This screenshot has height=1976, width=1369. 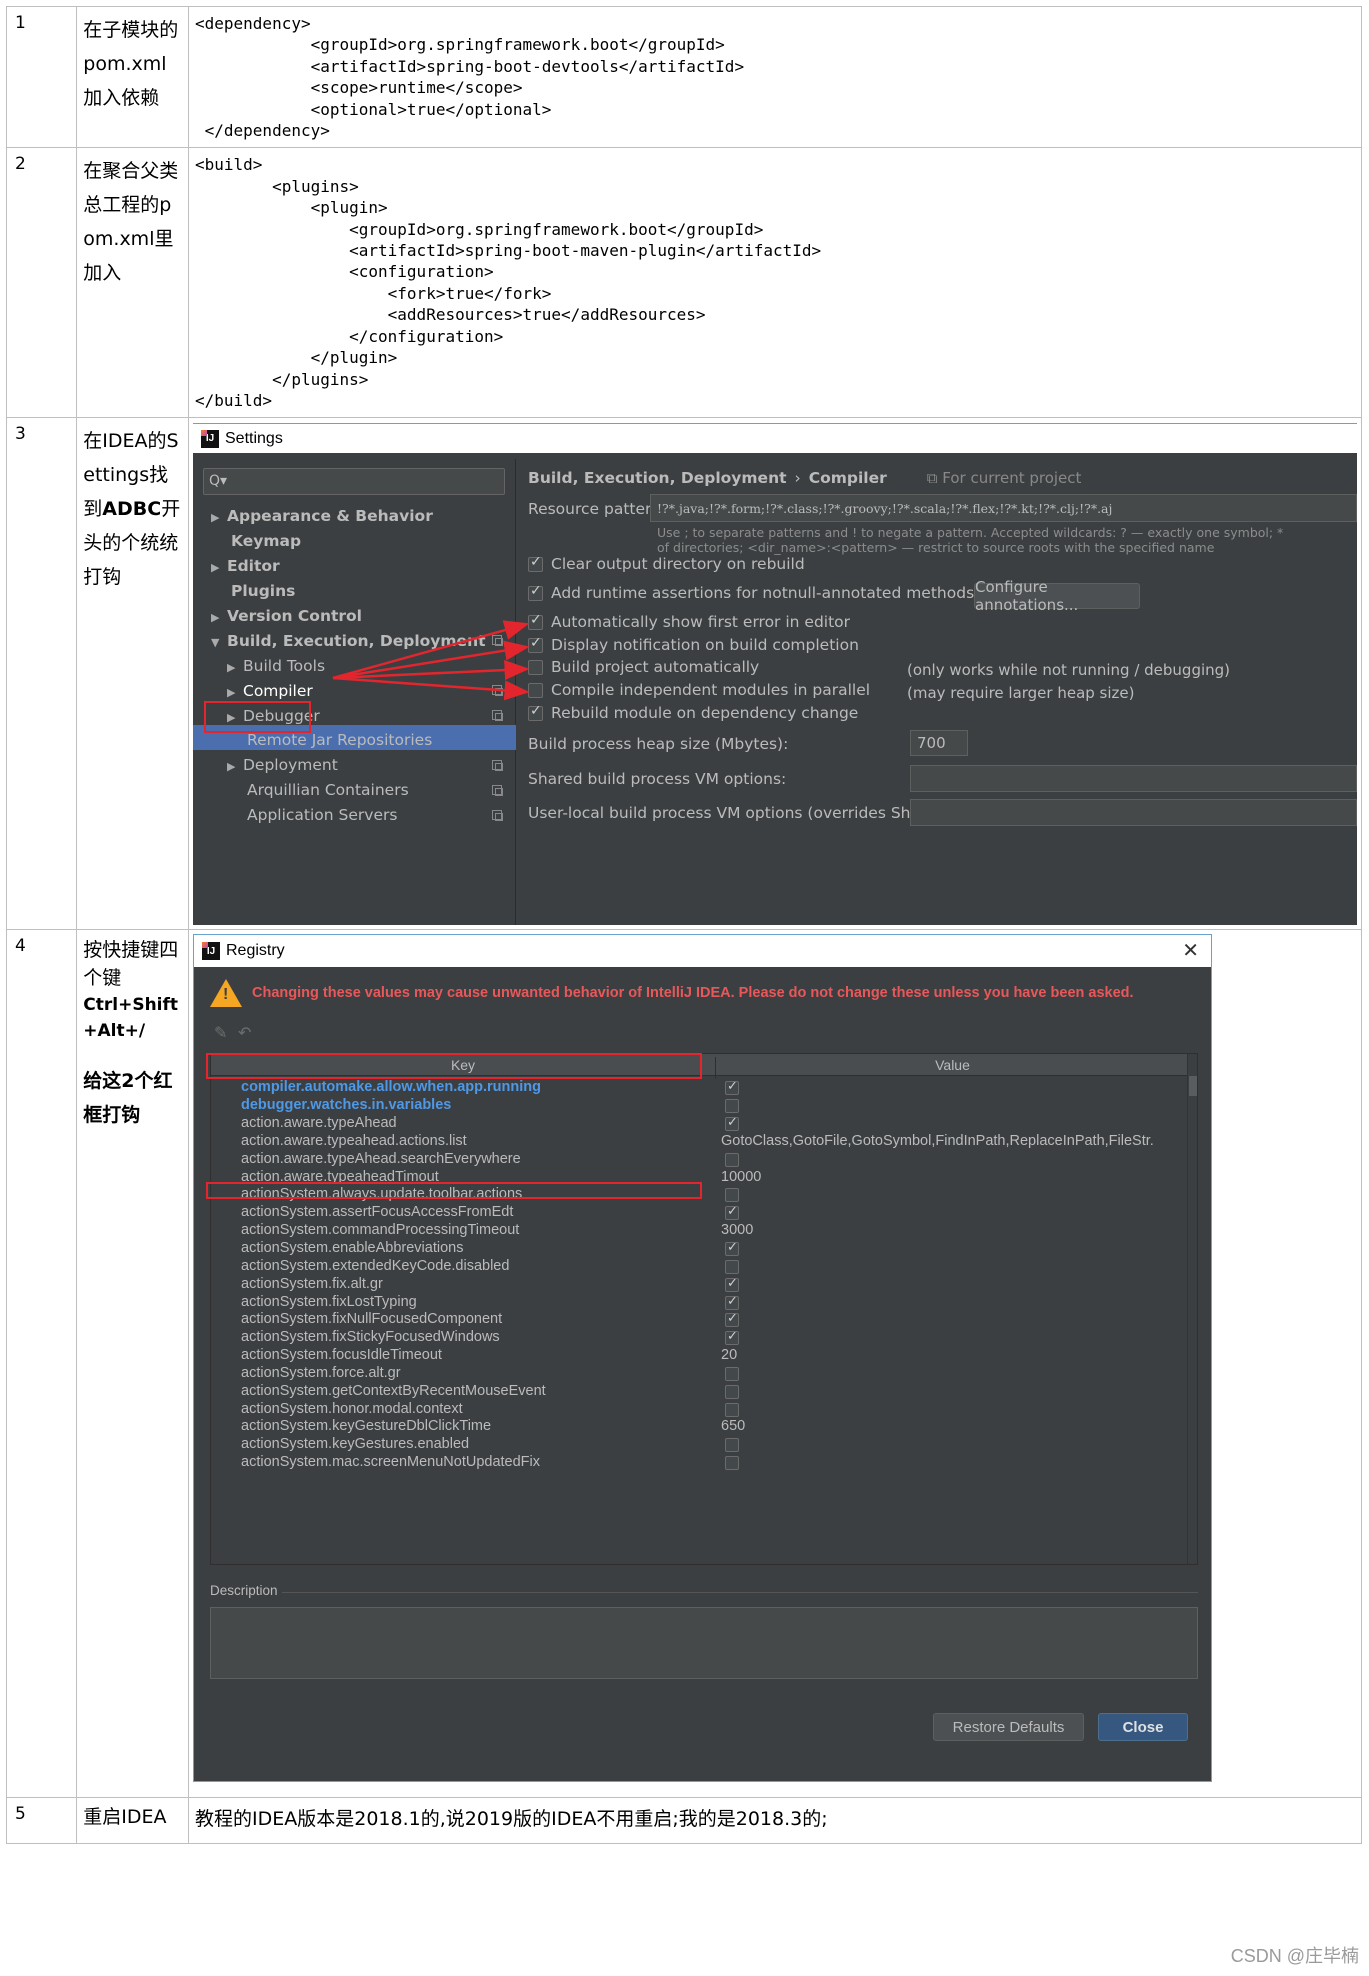 What do you see at coordinates (290, 765) in the screenshot?
I see `tree-item-label: Deployment` at bounding box center [290, 765].